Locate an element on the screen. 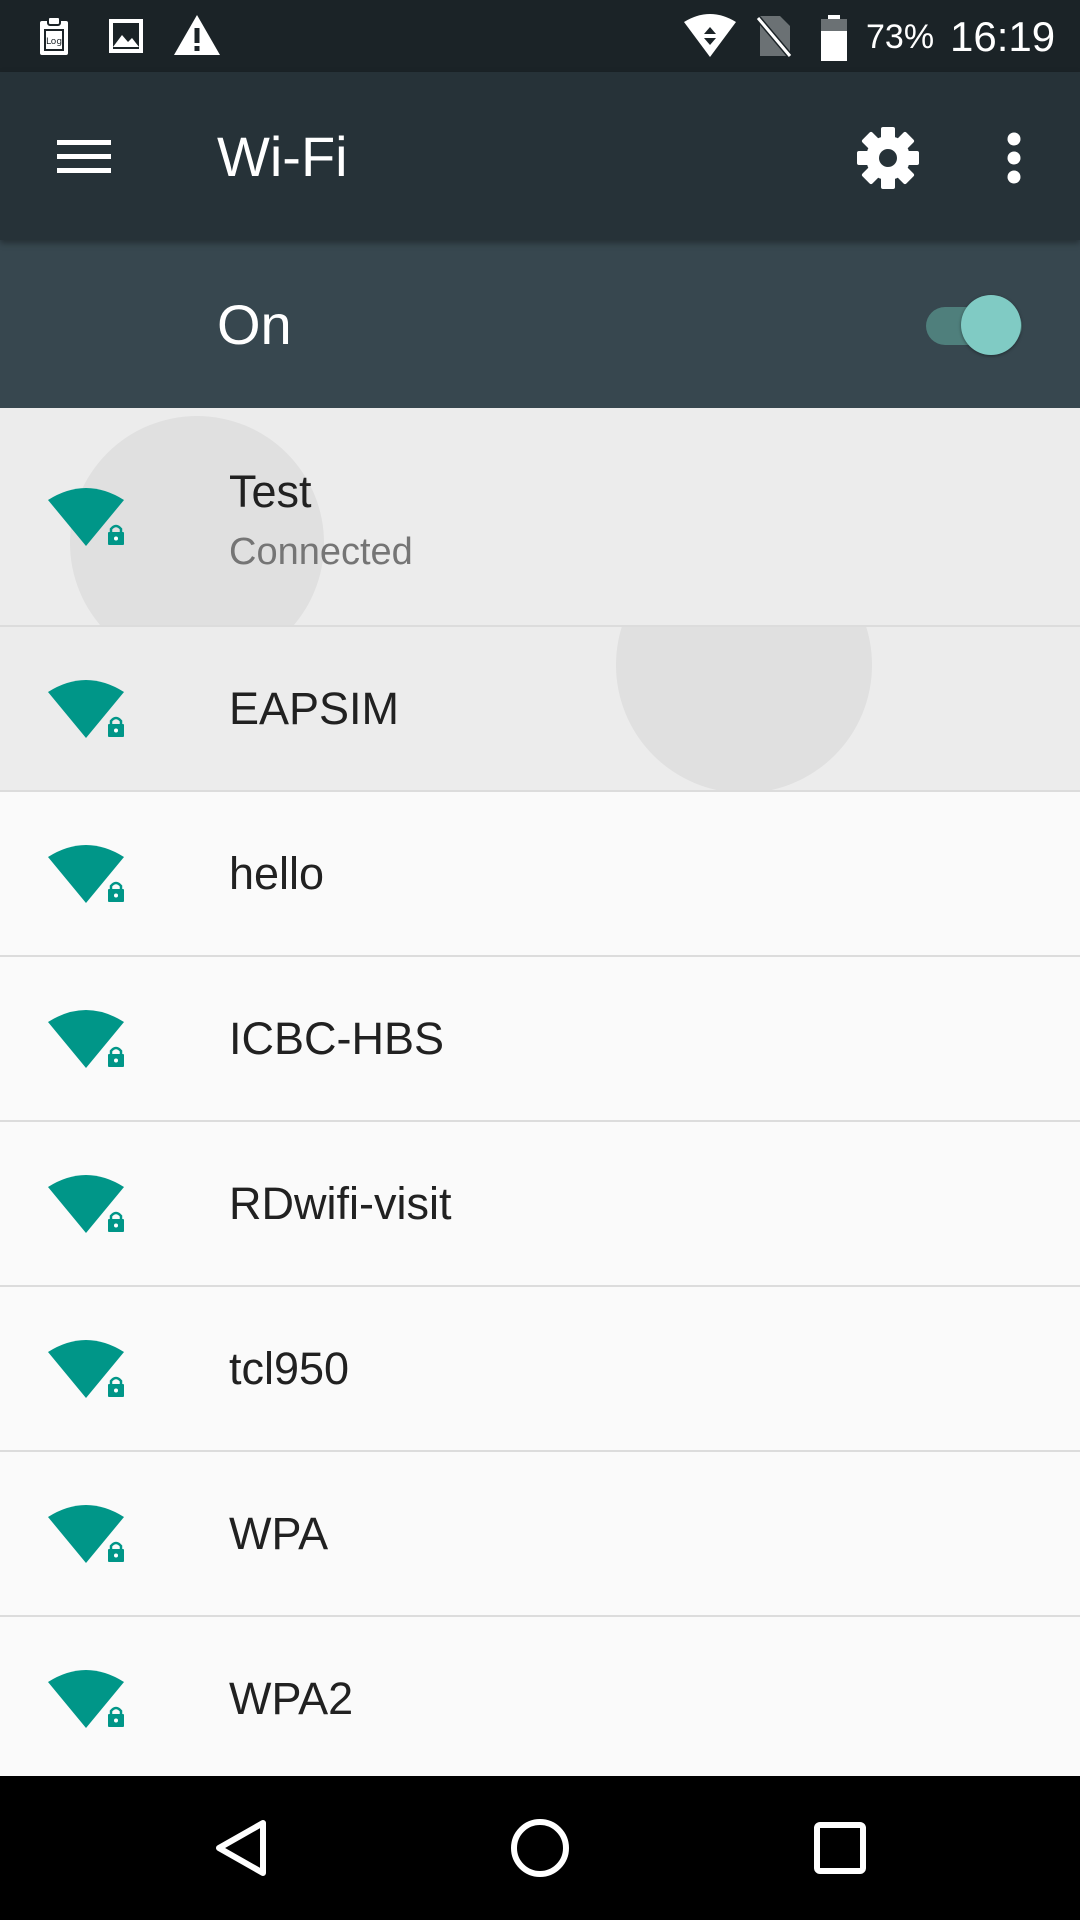 This screenshot has height=1920, width=1080. home-icon is located at coordinates (540, 1848).